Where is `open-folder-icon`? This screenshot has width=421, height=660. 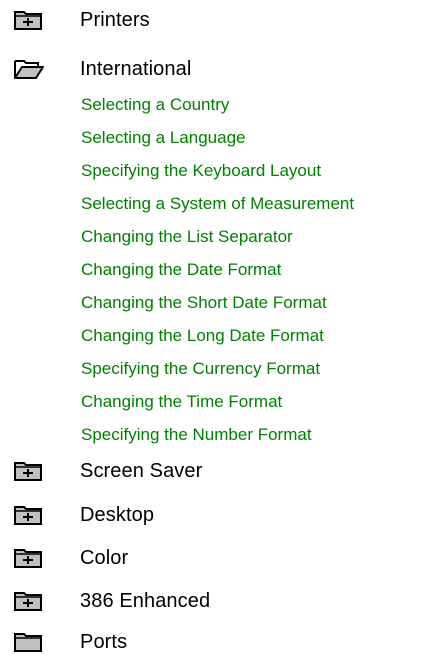 open-folder-icon is located at coordinates (29, 69).